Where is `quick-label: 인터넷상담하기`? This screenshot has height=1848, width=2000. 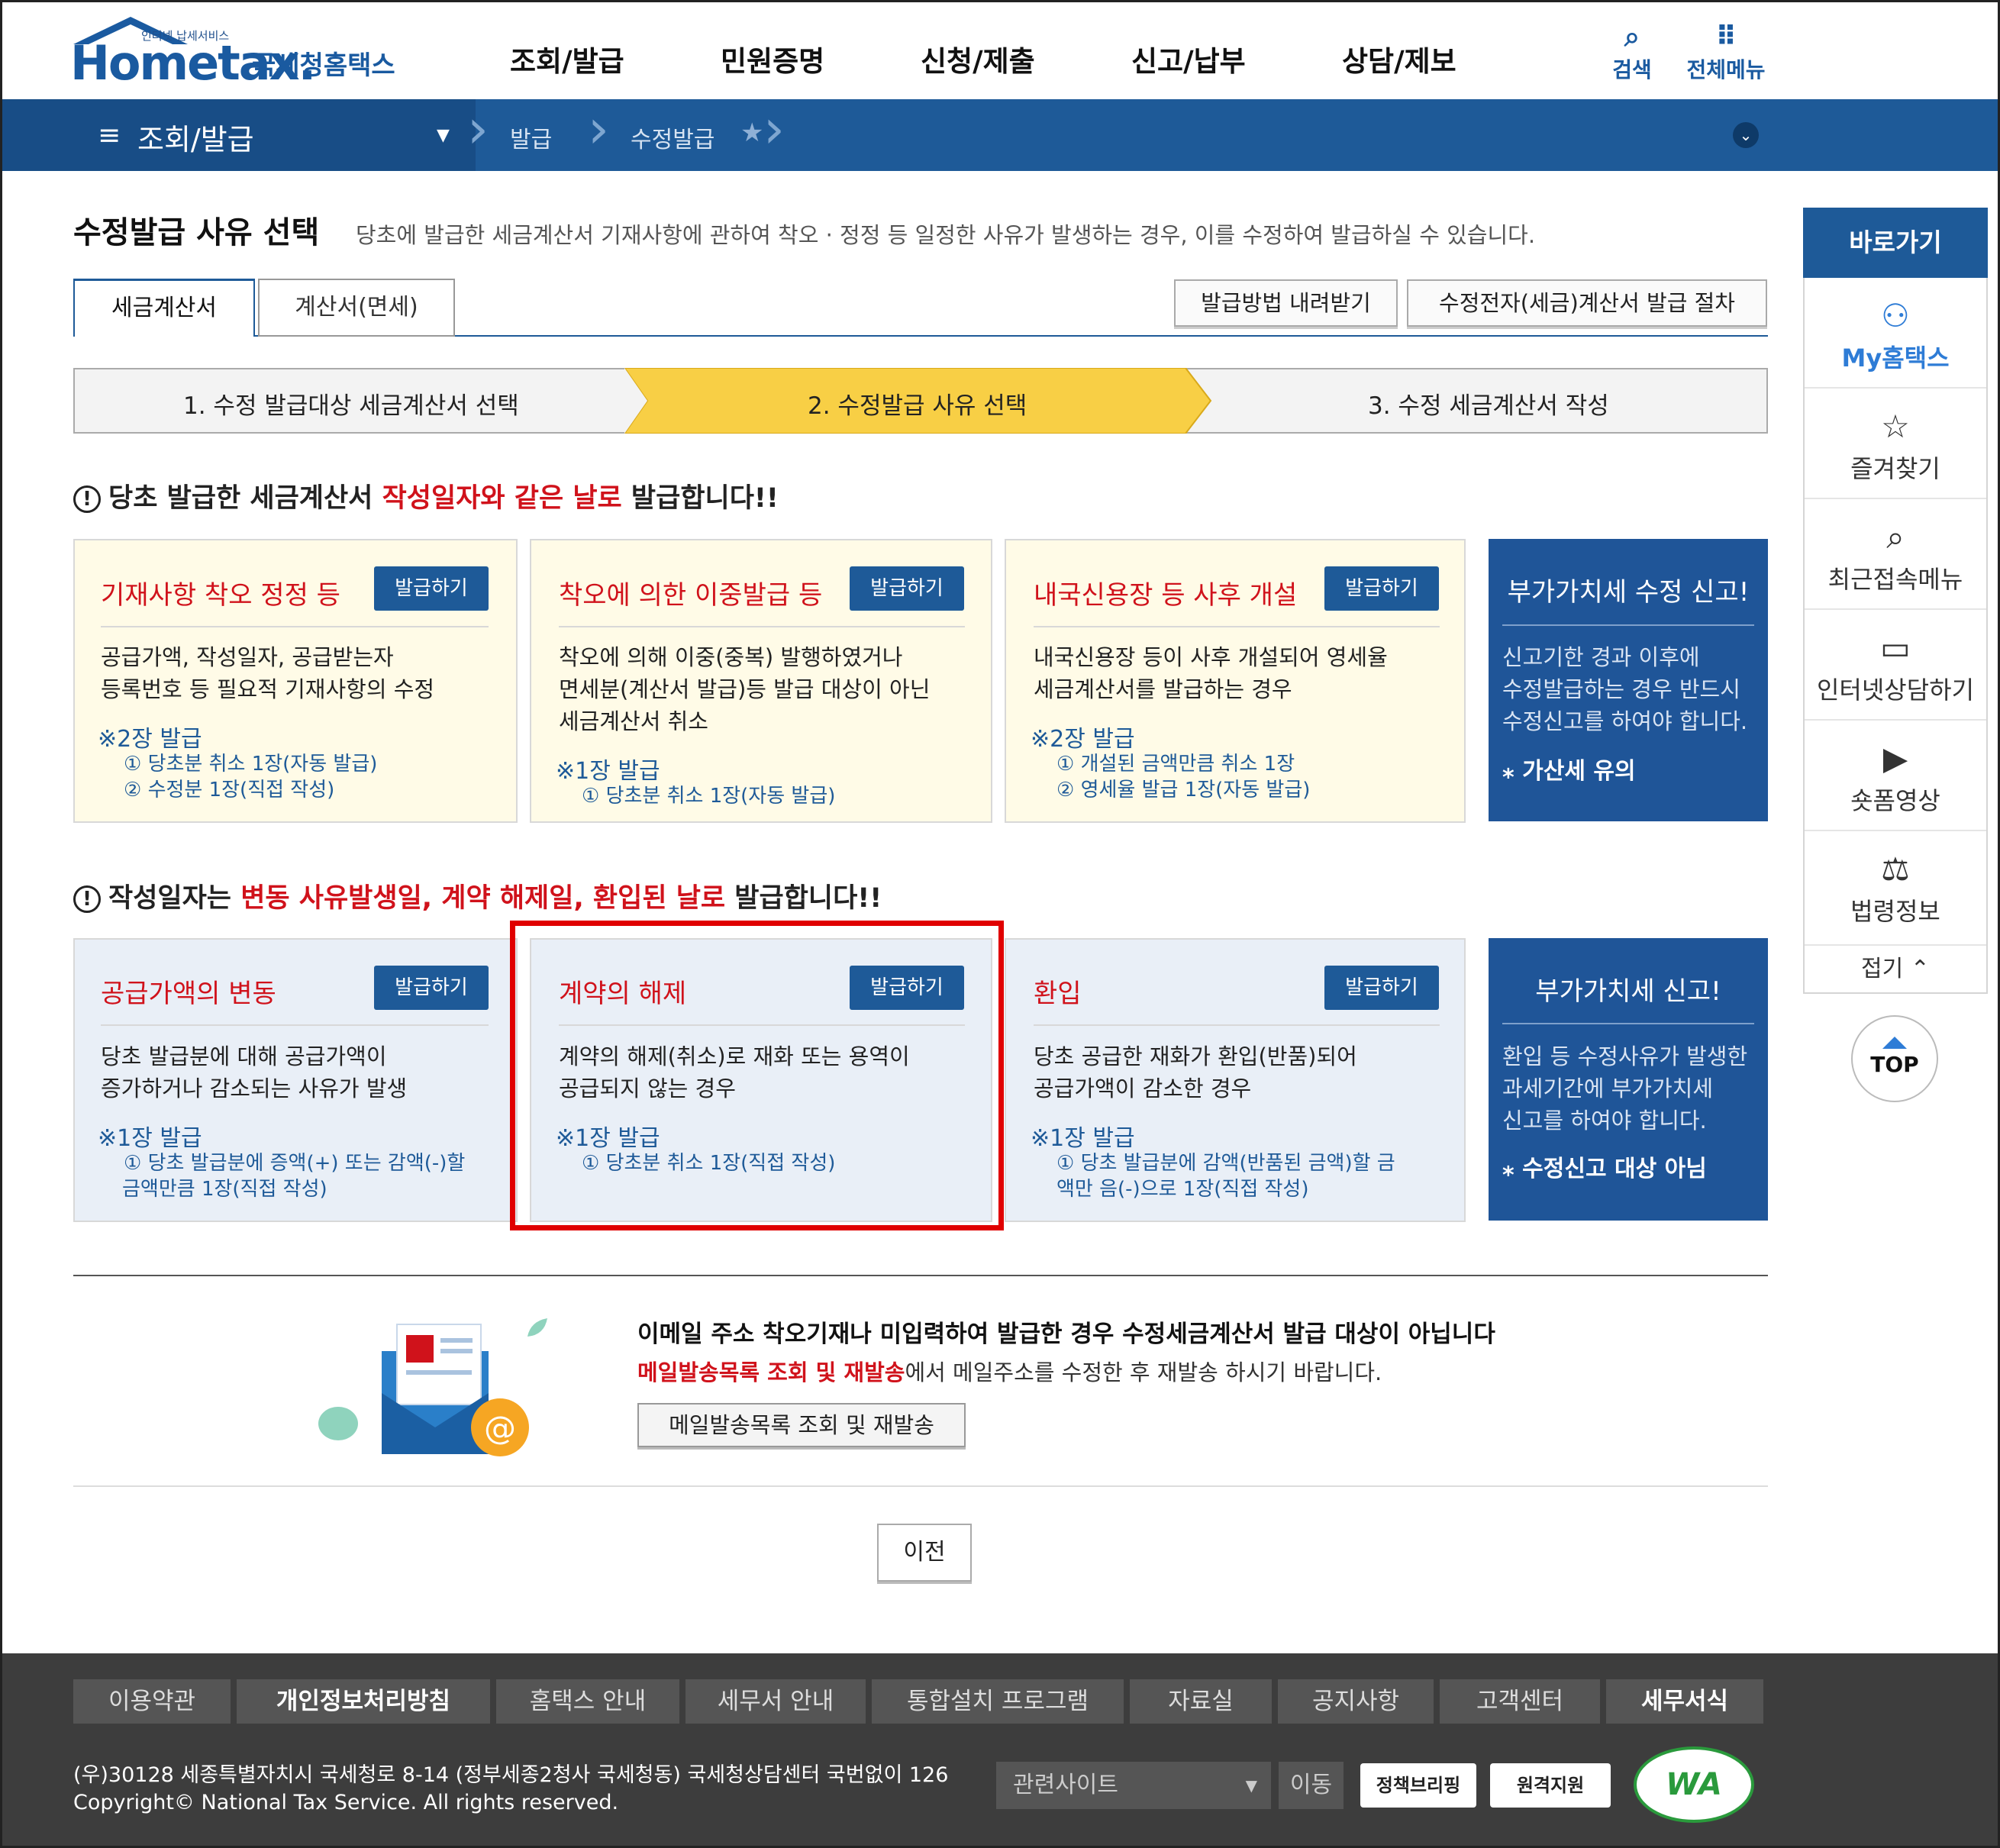
quick-label: 인터넷상담하기 is located at coordinates (1896, 691).